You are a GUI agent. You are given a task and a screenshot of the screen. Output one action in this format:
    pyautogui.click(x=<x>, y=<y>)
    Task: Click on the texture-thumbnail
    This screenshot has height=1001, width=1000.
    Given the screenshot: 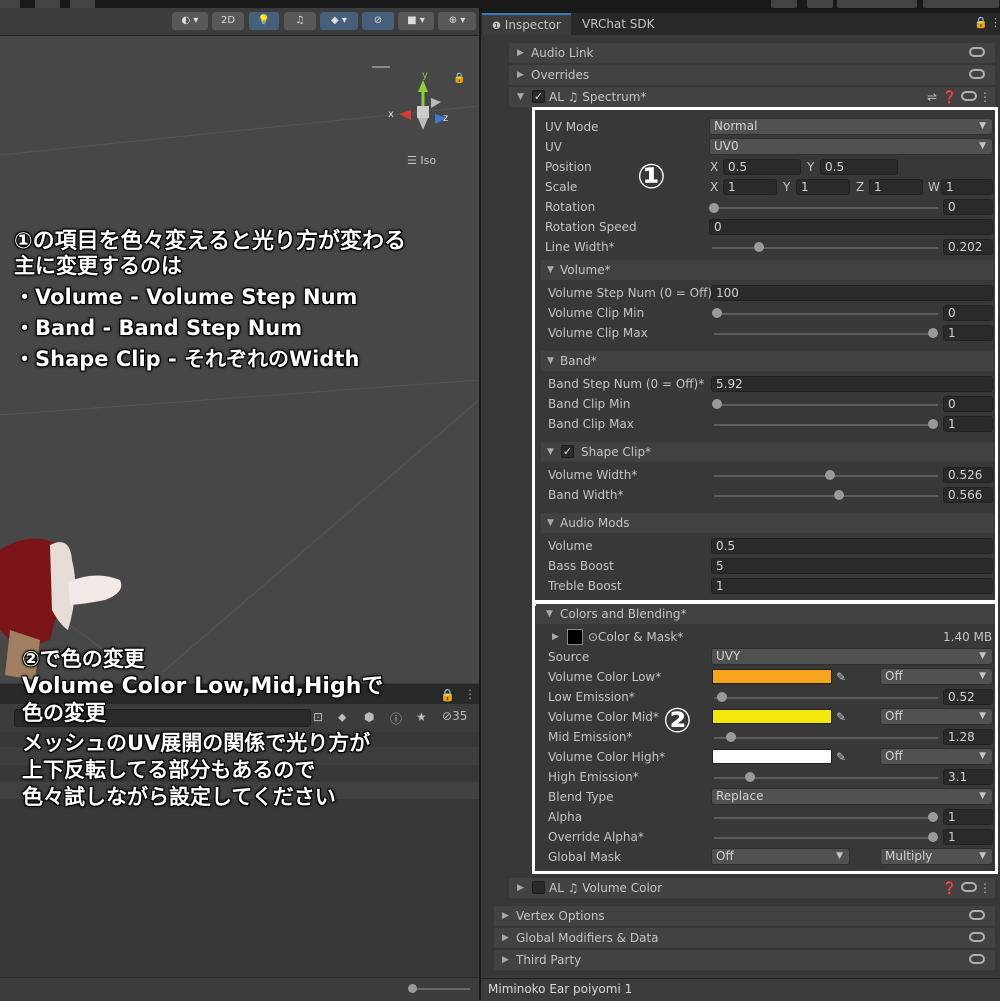 What is the action you would take?
    pyautogui.click(x=575, y=637)
    